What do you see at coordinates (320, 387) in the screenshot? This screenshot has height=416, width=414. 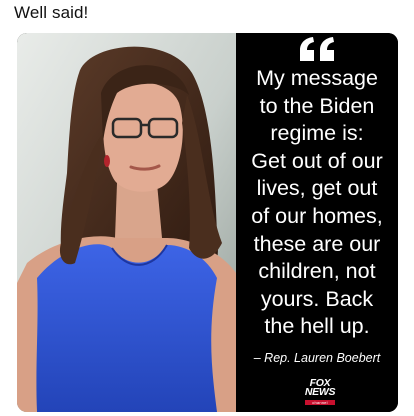 I see `logo-brand-text: FOX NEWS` at bounding box center [320, 387].